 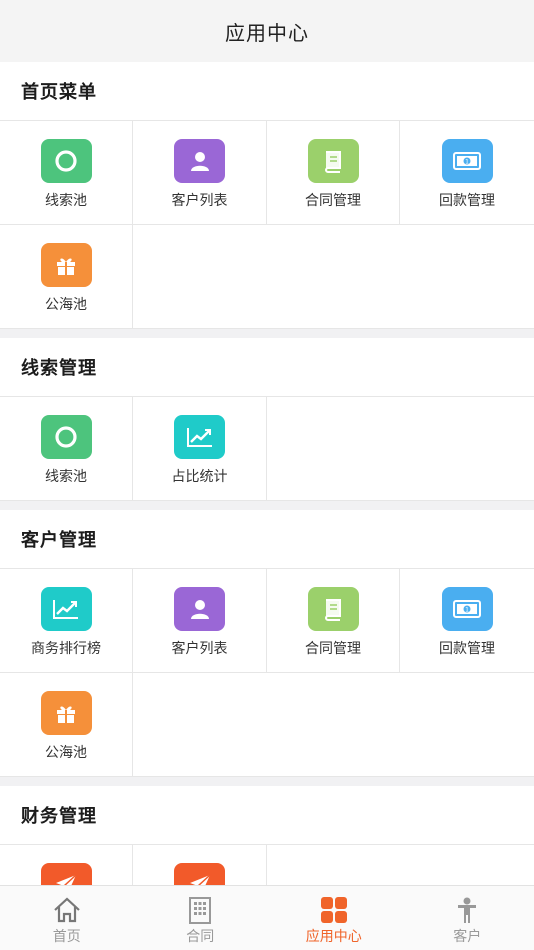 I want to click on tab-home: 首页, so click(x=67, y=918).